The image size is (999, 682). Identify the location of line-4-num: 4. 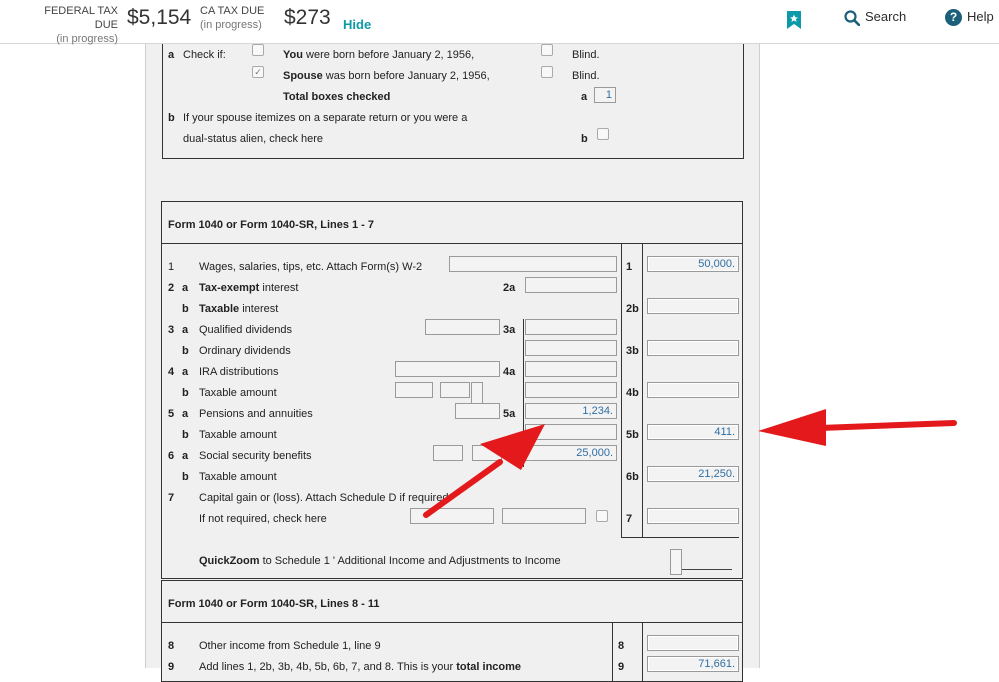
(171, 372).